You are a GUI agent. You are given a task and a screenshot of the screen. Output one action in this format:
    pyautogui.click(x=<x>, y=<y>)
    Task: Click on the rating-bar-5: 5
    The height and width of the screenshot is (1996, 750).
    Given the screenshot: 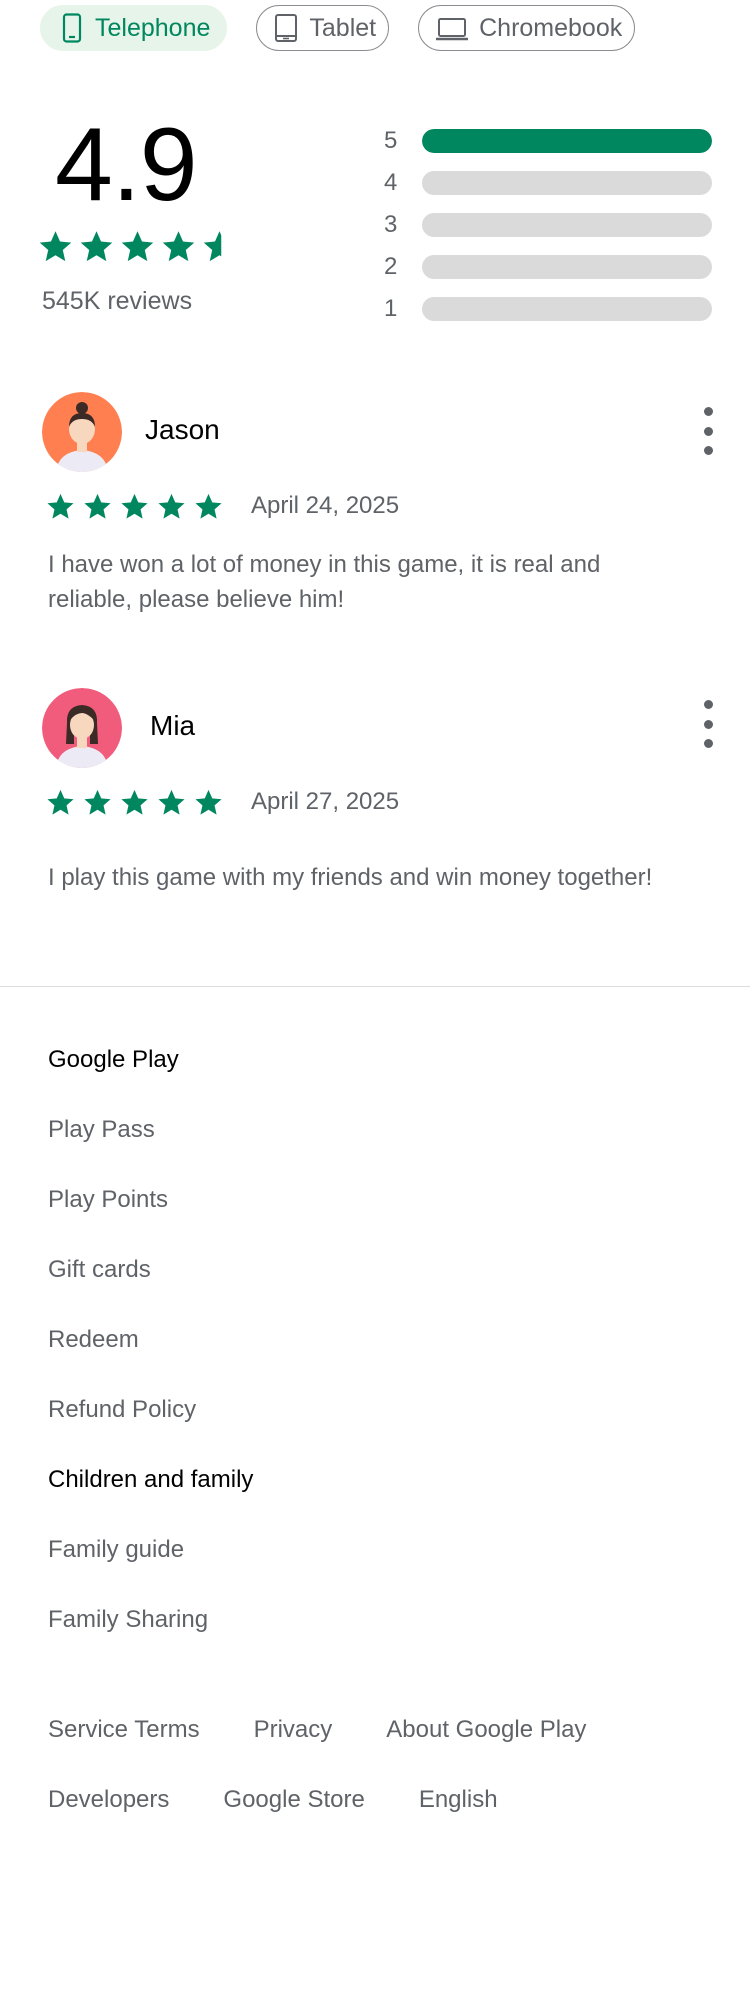 What is the action you would take?
    pyautogui.click(x=549, y=141)
    